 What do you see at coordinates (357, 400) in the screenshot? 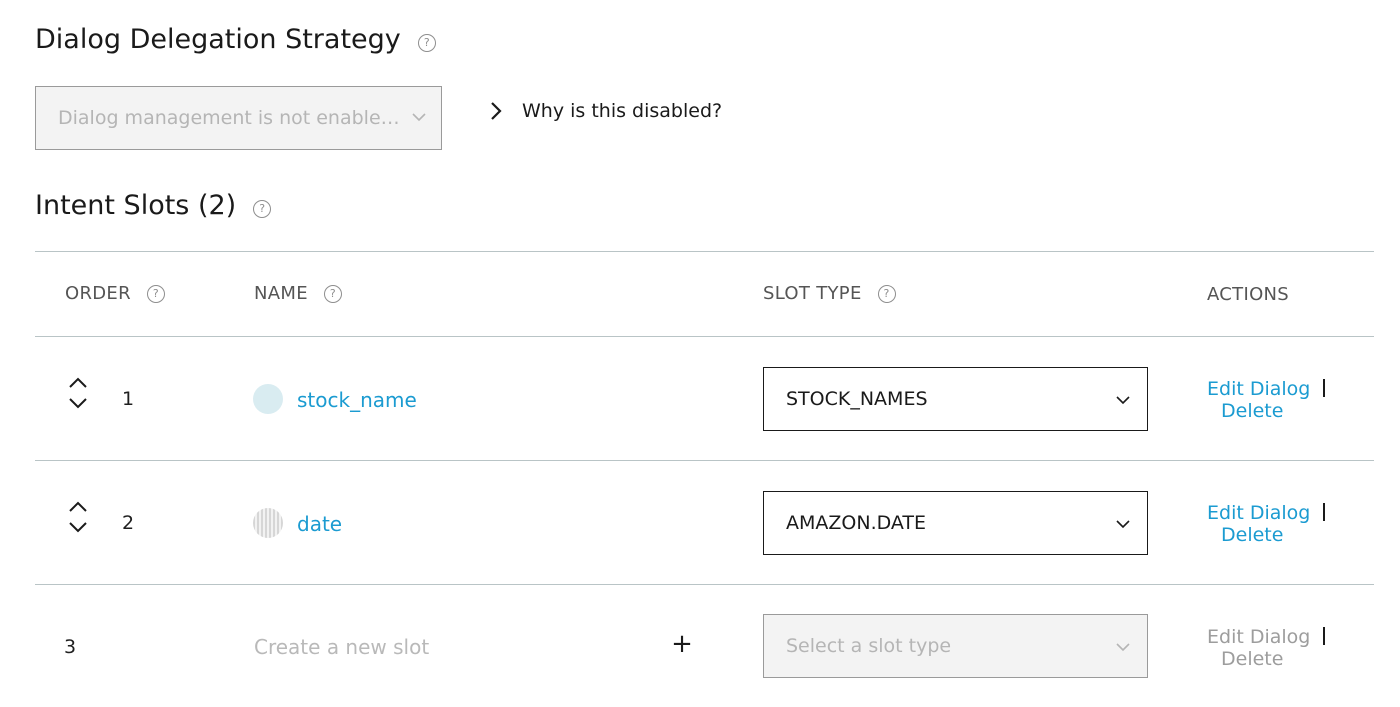
I see `slot-name-link: stock_name` at bounding box center [357, 400].